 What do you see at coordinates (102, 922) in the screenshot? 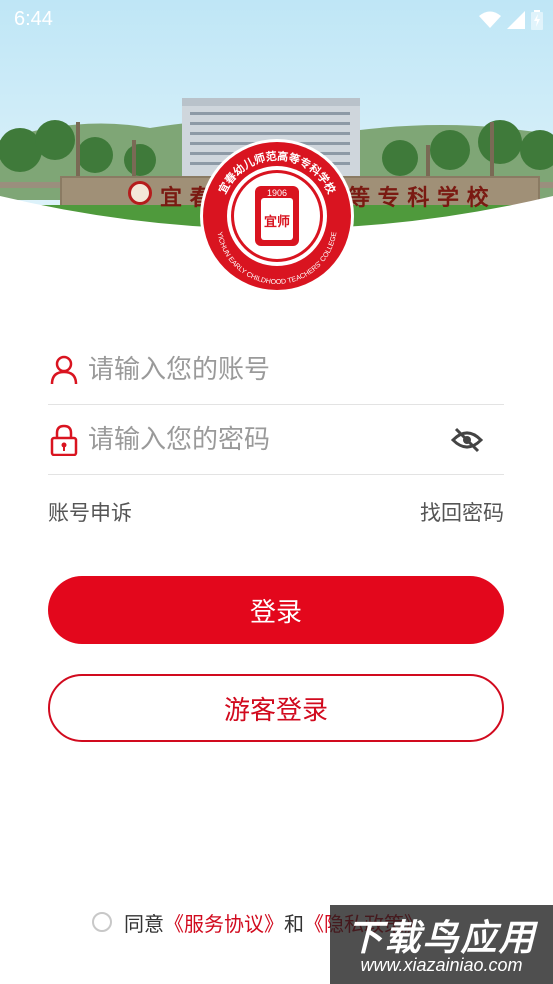
I see `radio-unchecked-icon` at bounding box center [102, 922].